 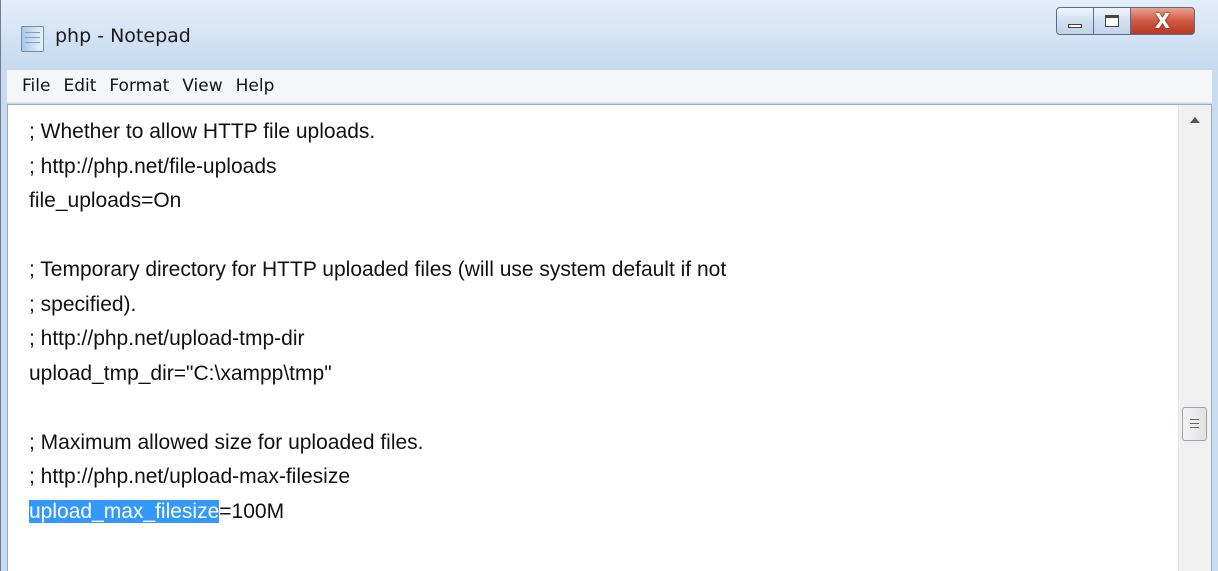 What do you see at coordinates (1075, 26) in the screenshot?
I see `minimize-icon` at bounding box center [1075, 26].